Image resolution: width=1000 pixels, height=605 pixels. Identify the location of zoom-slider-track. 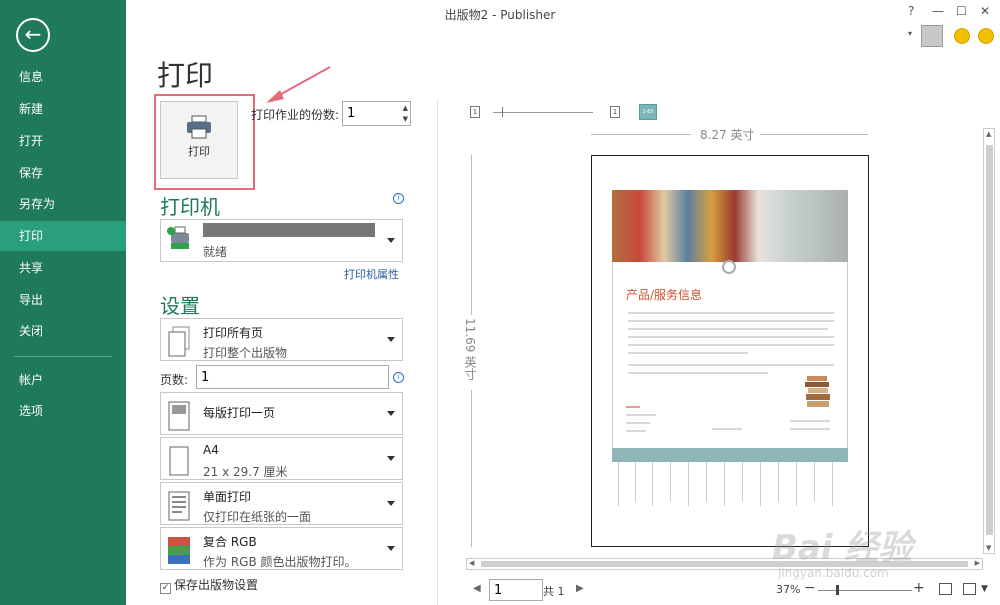
(865, 590).